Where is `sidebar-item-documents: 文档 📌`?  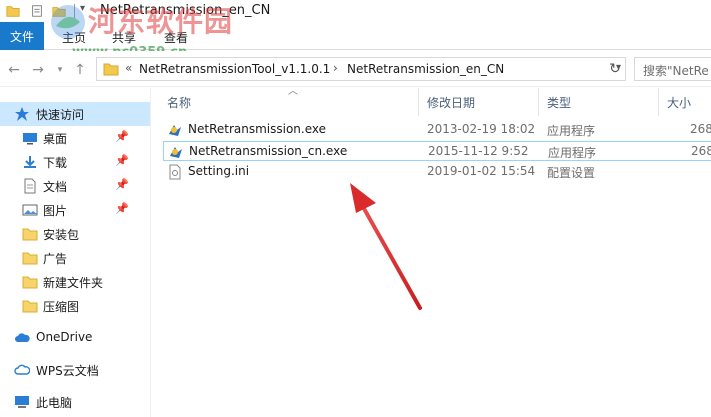
sidebar-item-documents: 文档 📌 is located at coordinates (75, 186).